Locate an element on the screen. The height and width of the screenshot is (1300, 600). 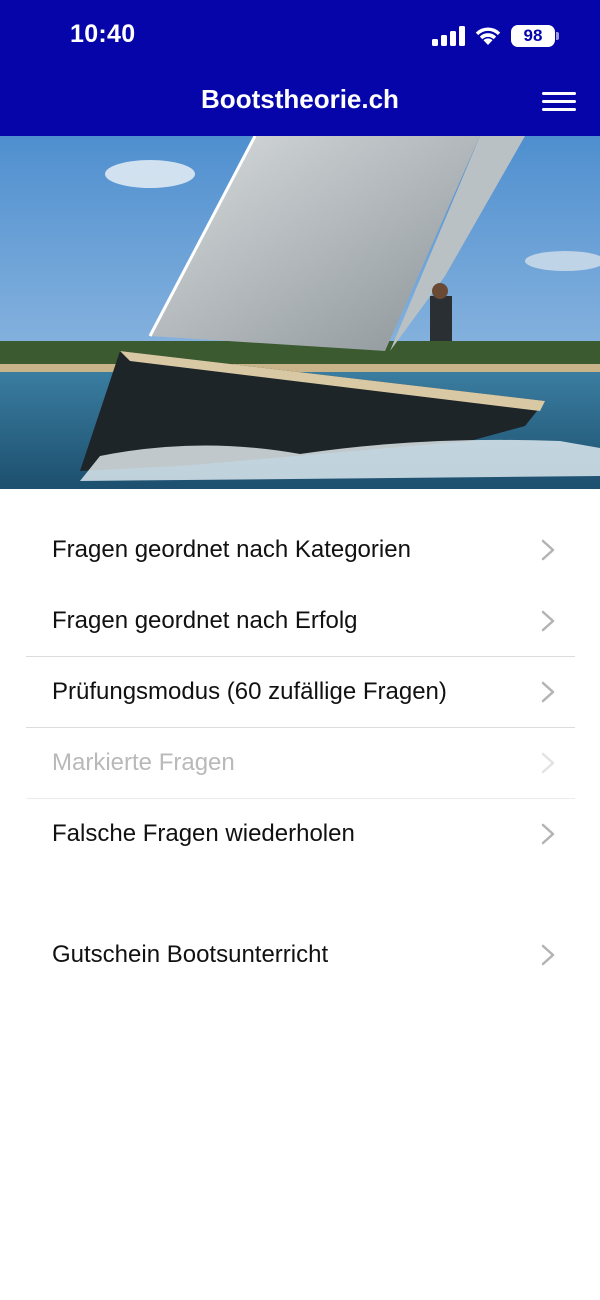
menu-item-categories: Fragen geordnet nach Kategorien is located at coordinates (300, 550).